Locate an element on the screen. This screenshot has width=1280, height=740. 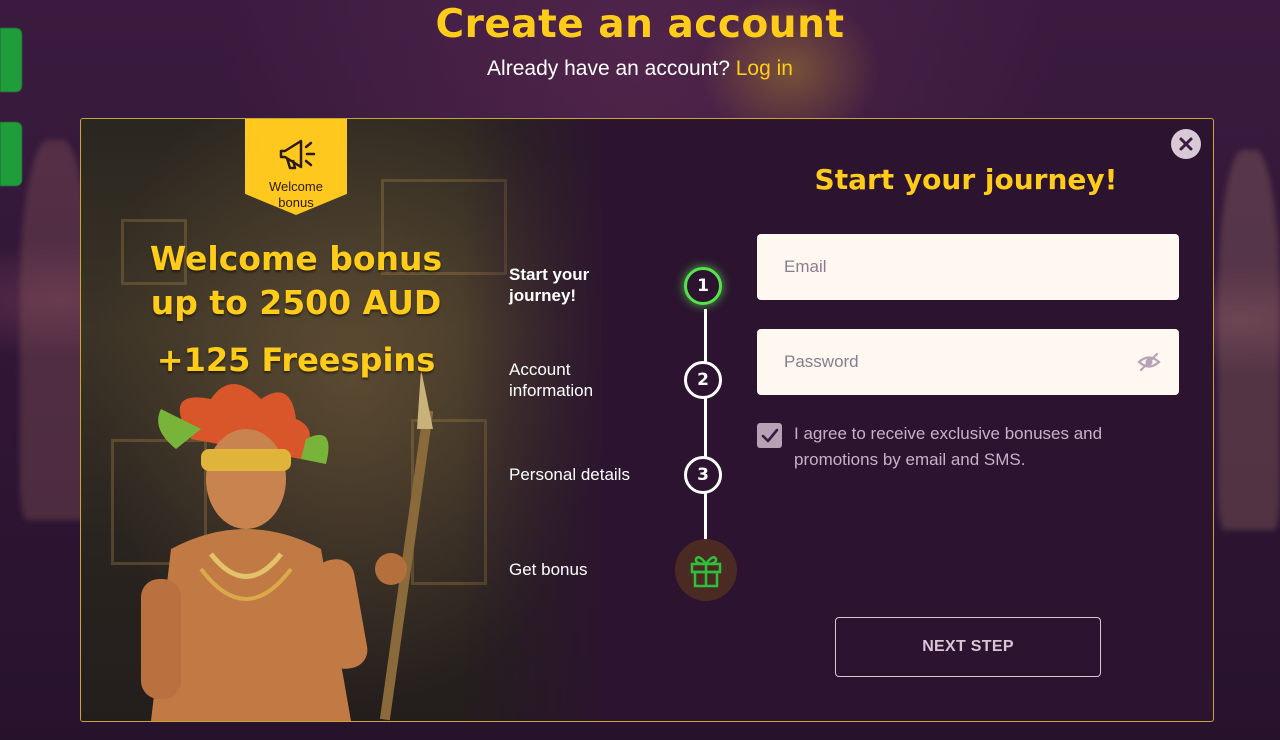
step-label-account-information: Account information is located at coordinates (584, 380).